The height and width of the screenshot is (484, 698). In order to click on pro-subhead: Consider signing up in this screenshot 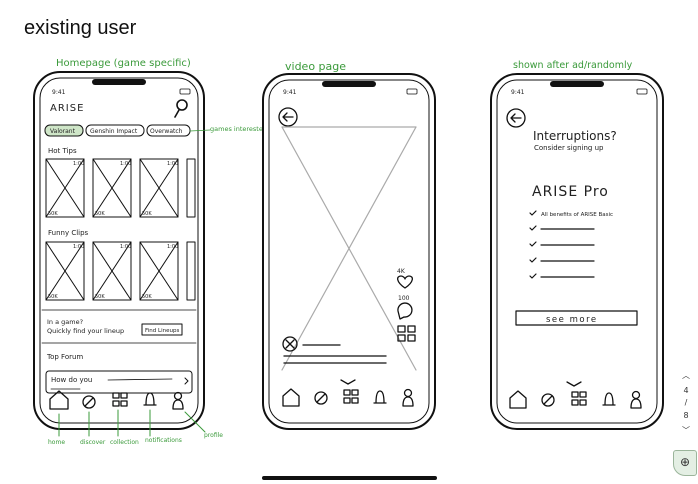, I will do `click(569, 148)`.